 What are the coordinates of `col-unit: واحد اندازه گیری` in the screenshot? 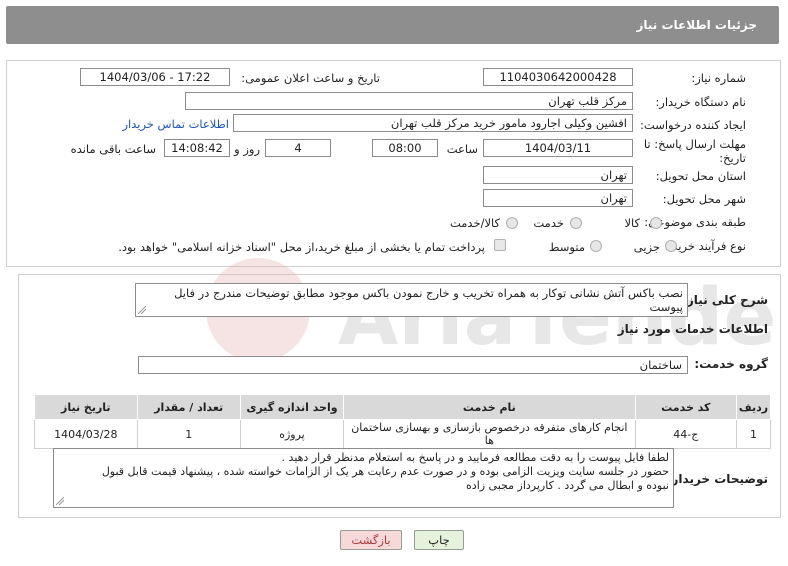 It's located at (292, 407).